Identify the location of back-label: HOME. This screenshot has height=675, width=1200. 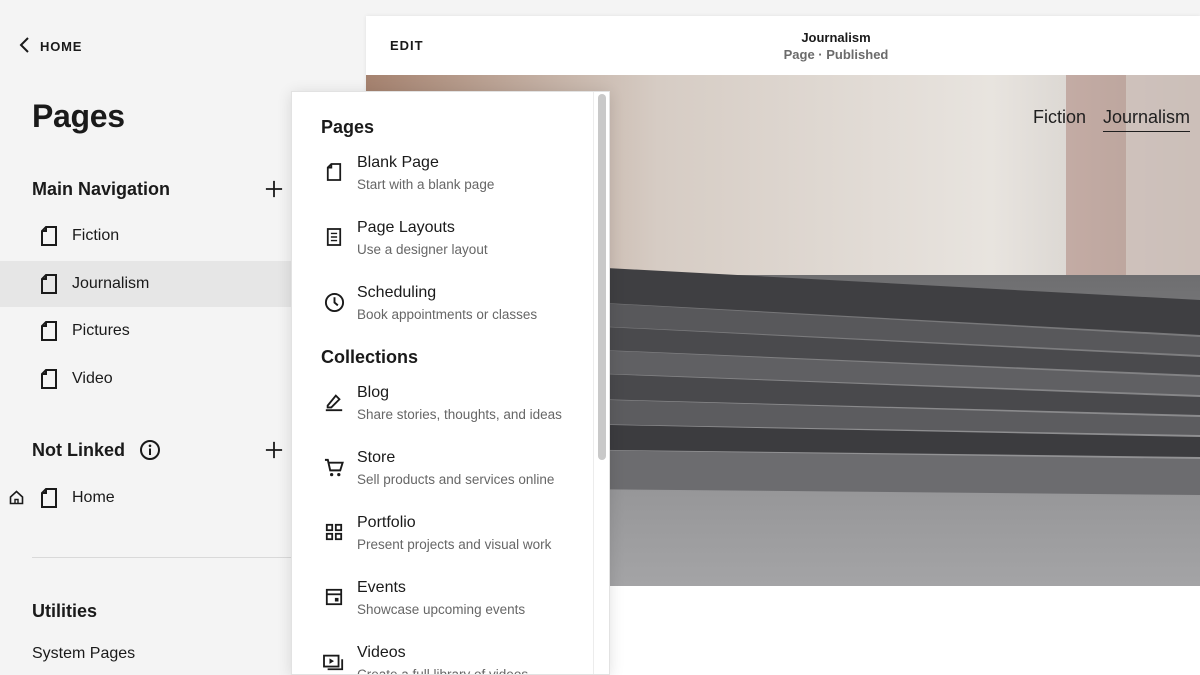
(61, 46).